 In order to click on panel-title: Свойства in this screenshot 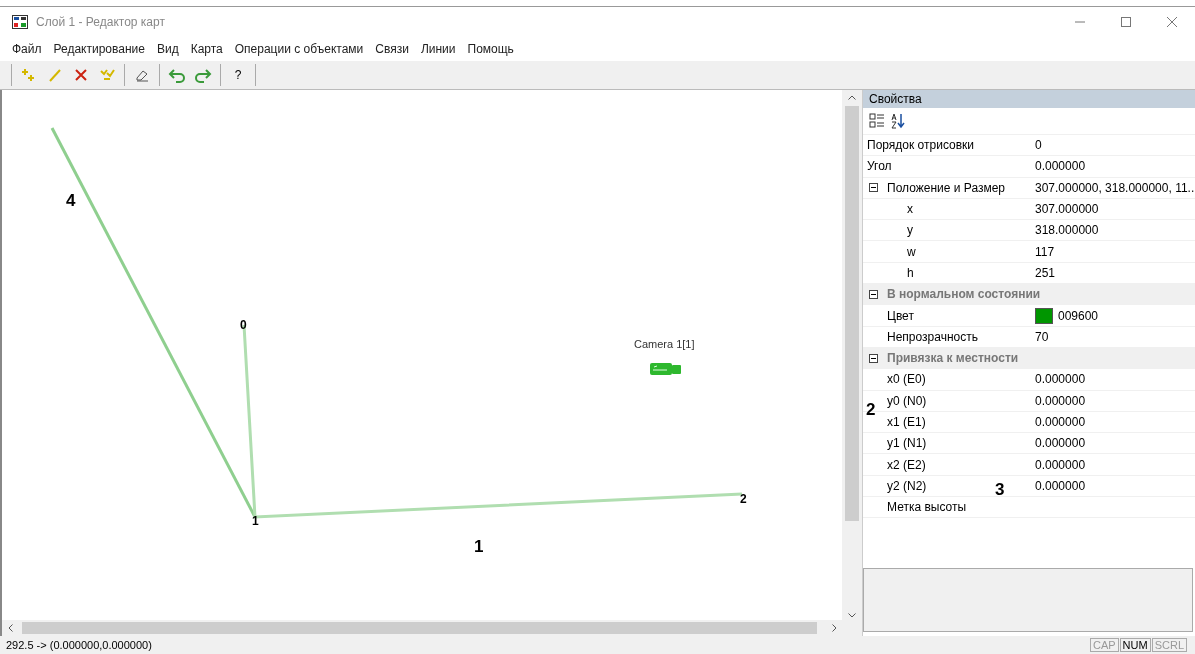, I will do `click(895, 99)`.